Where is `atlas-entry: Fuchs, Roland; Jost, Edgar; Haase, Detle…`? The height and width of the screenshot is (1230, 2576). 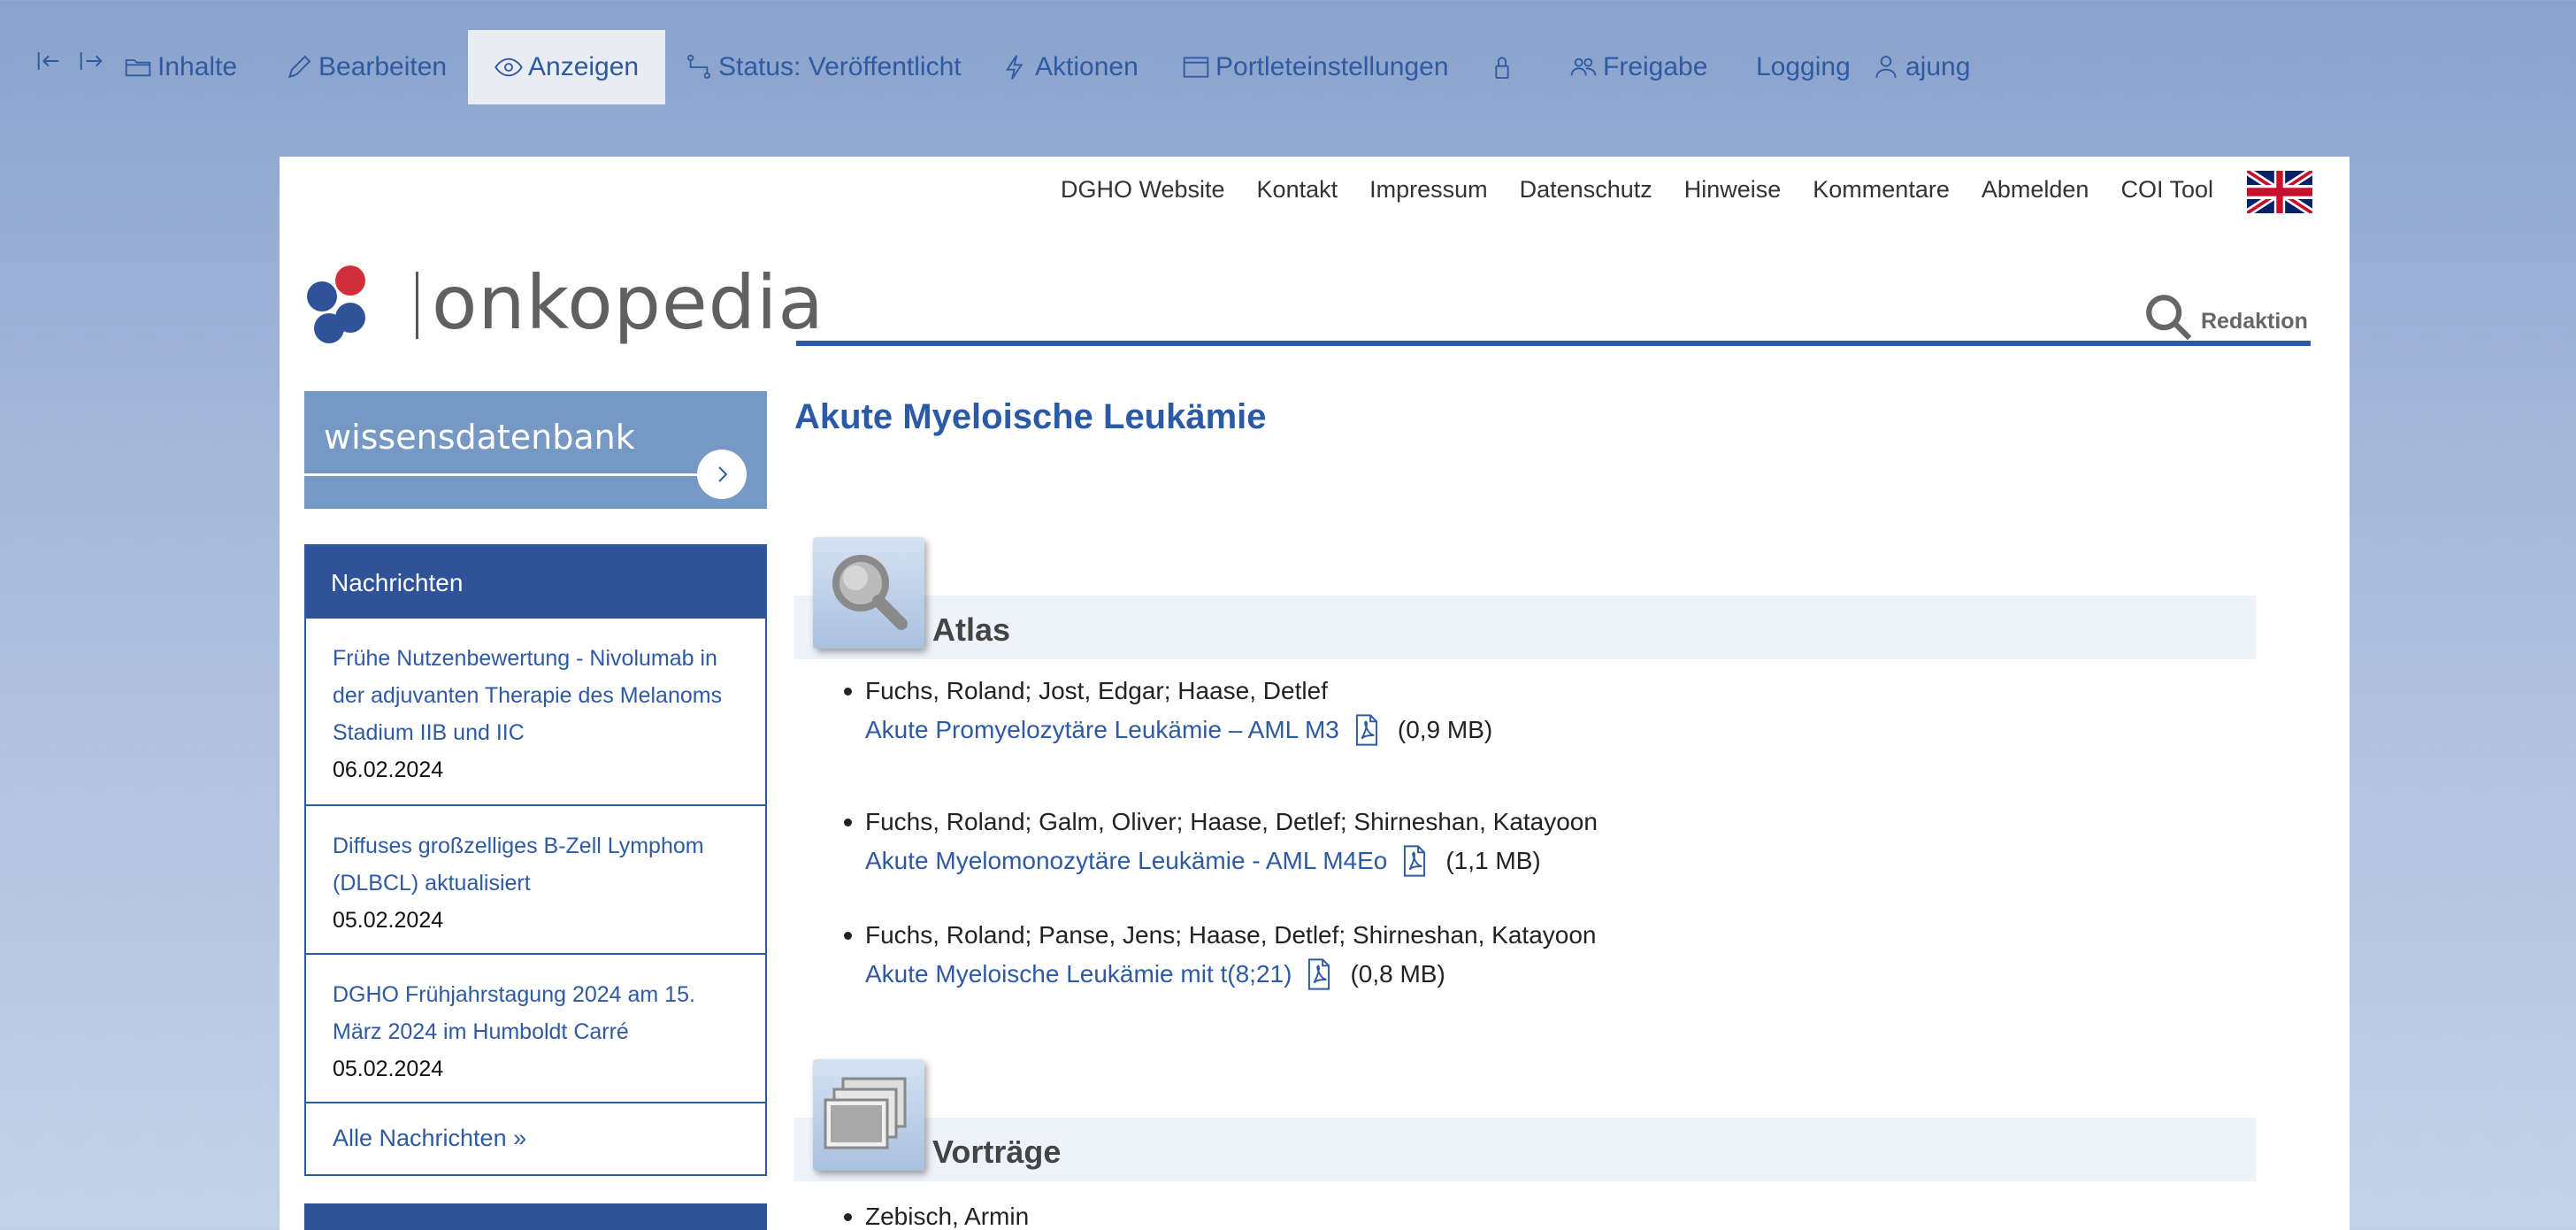
atlas-entry: Fuchs, Roland; Jost, Edgar; Haase, Detle… is located at coordinates (1168, 711).